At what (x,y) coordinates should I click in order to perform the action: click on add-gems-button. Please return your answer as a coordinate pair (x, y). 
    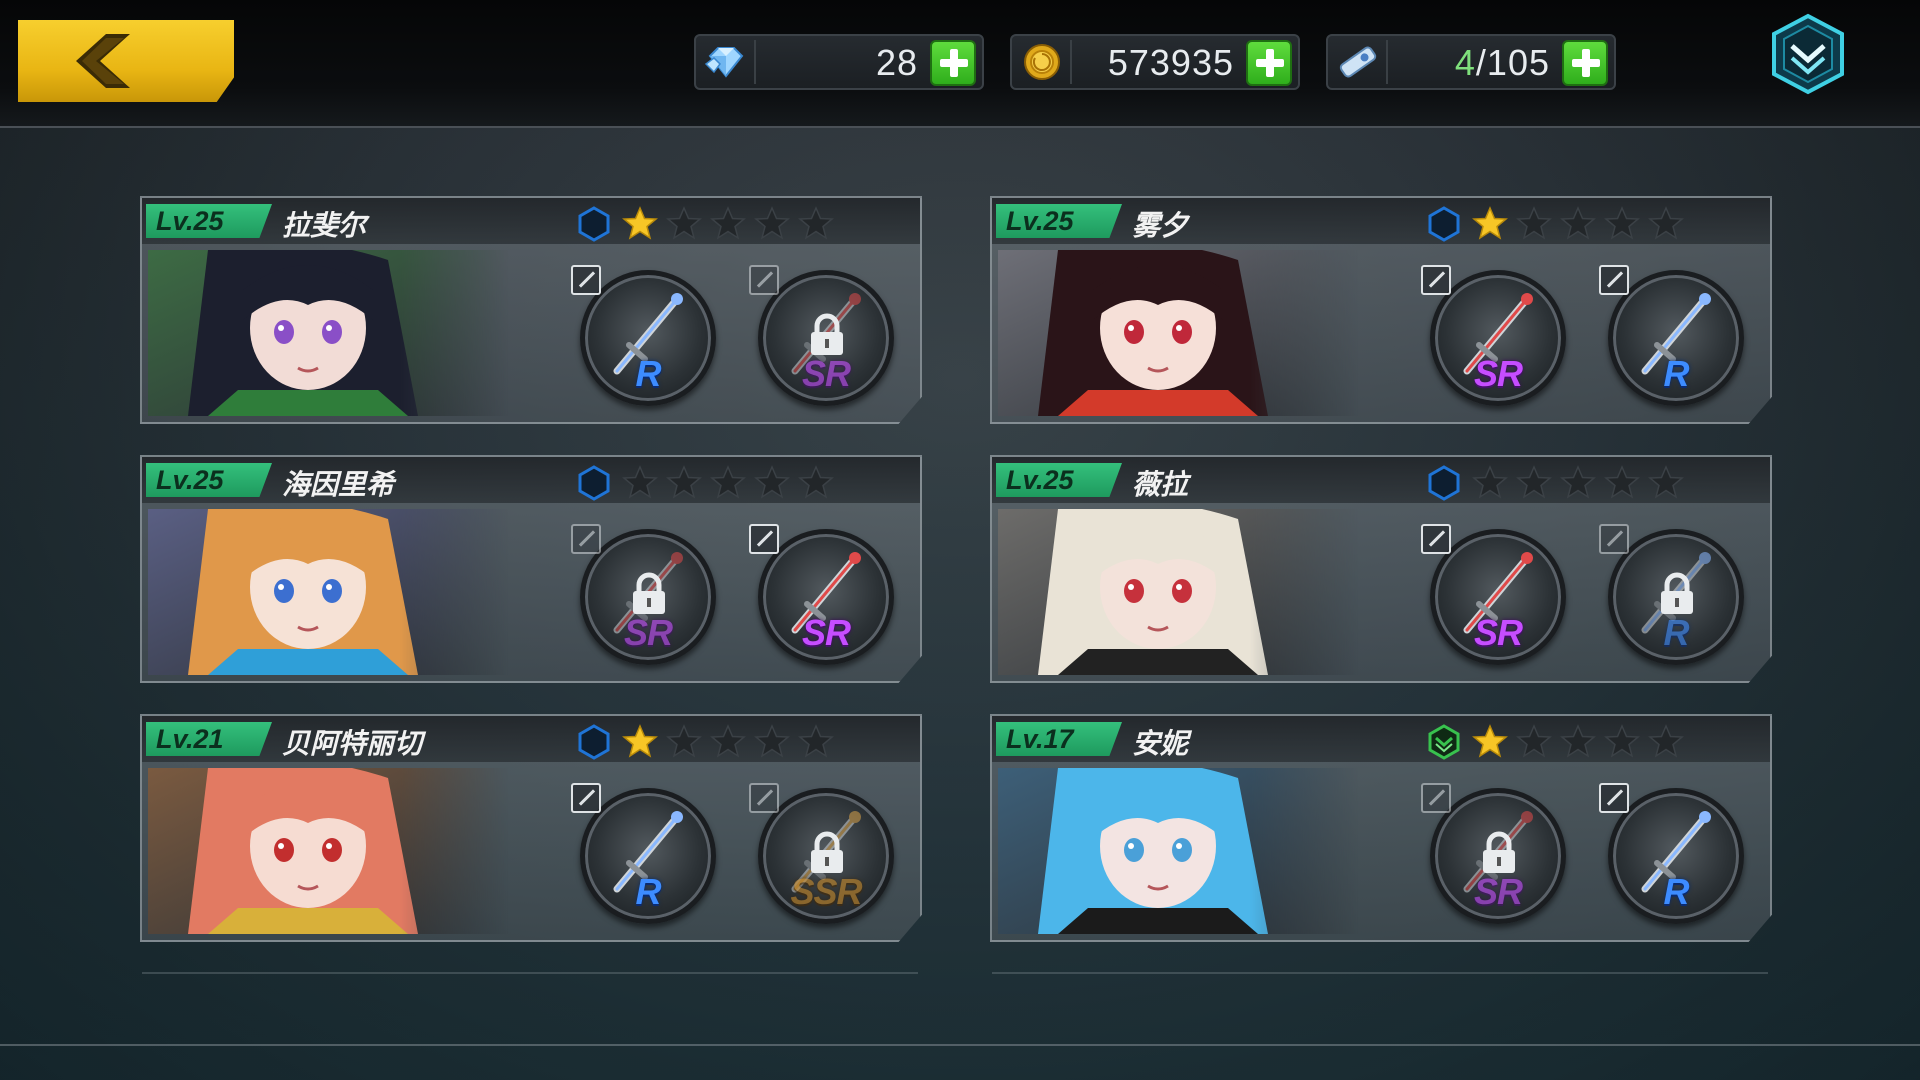
    Looking at the image, I should click on (953, 63).